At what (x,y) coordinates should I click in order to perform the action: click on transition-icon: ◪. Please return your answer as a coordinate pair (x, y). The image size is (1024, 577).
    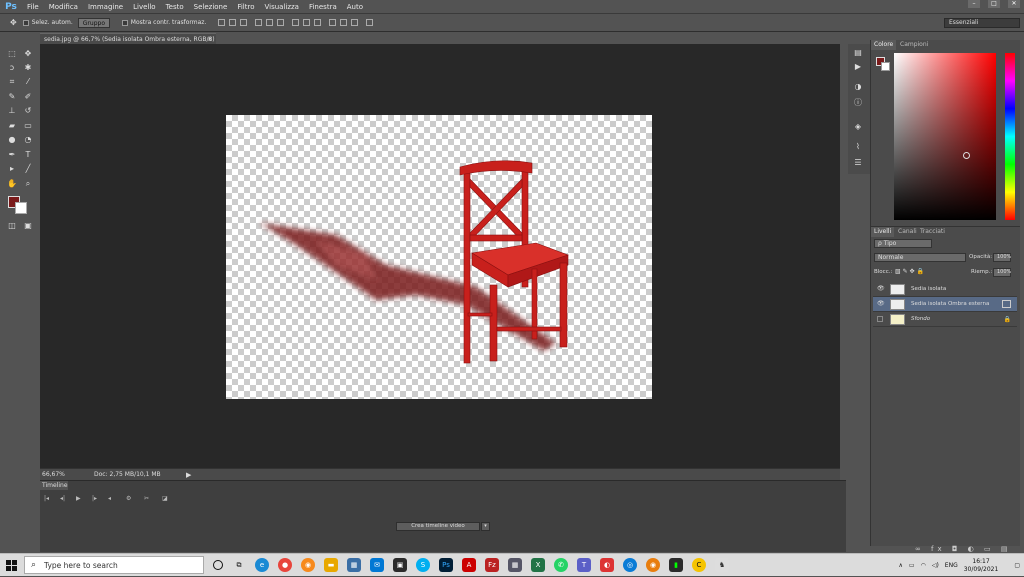
    Looking at the image, I should click on (165, 498).